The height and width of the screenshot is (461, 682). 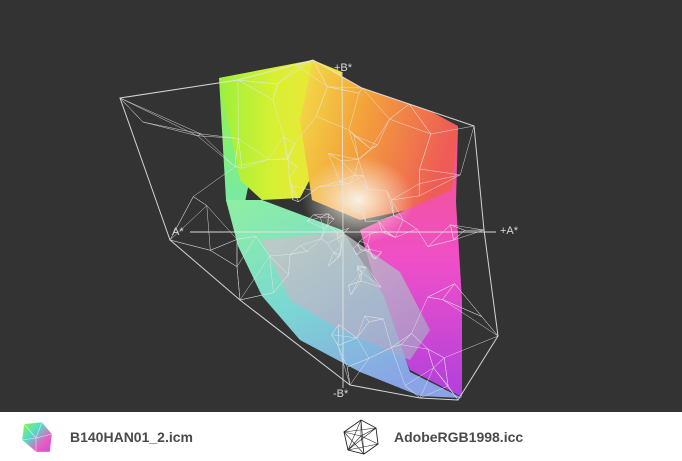 I want to click on legend-label-display-profile: B140HAN01_2.icm, so click(x=131, y=436).